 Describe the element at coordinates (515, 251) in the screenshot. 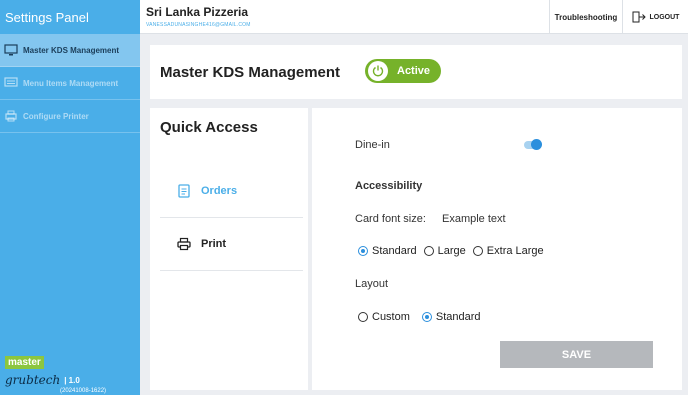

I see `radio-label: Extra Large` at that location.